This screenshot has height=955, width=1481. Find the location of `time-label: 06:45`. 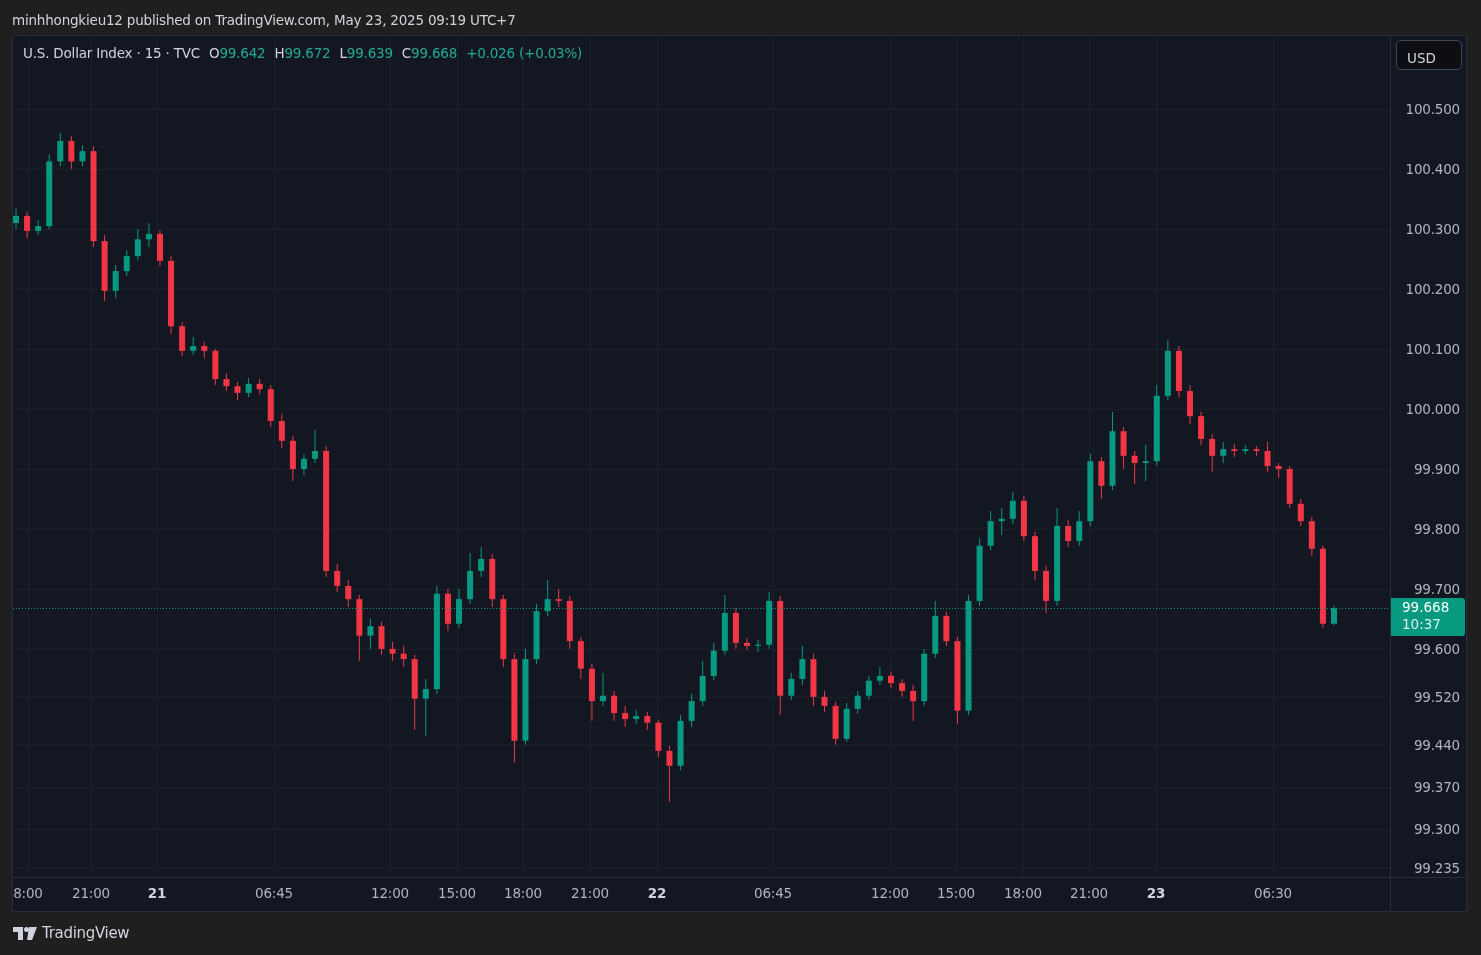

time-label: 06:45 is located at coordinates (274, 893).